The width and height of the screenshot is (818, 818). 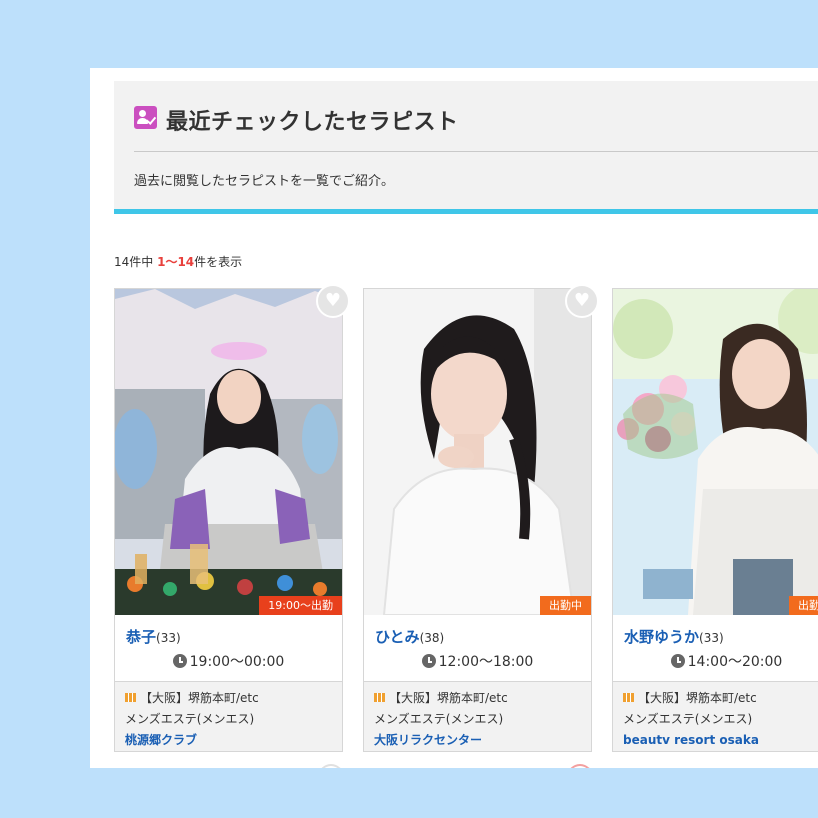 I want to click on work-hours: 12:00〜18:00, so click(x=477, y=661).